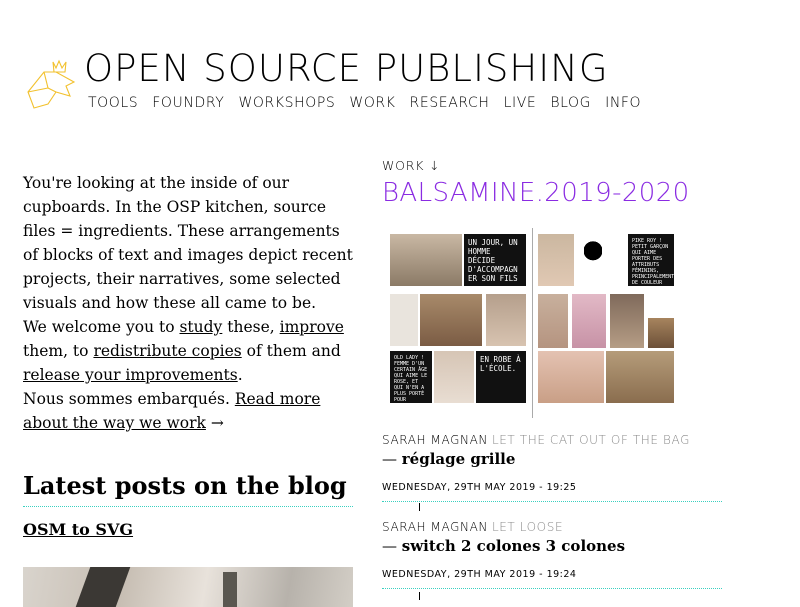  What do you see at coordinates (346, 68) in the screenshot?
I see `site-title: OPEN SOURCE PUBLISHING` at bounding box center [346, 68].